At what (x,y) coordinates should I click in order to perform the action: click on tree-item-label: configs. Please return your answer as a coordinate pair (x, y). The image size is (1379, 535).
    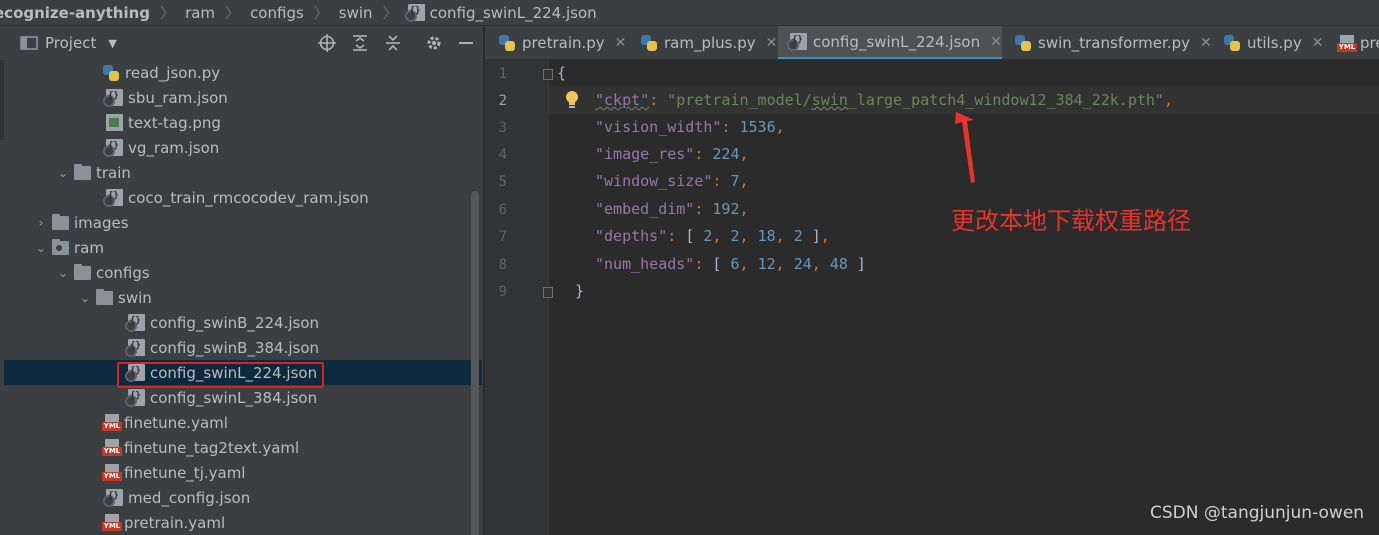
    Looking at the image, I should click on (123, 272).